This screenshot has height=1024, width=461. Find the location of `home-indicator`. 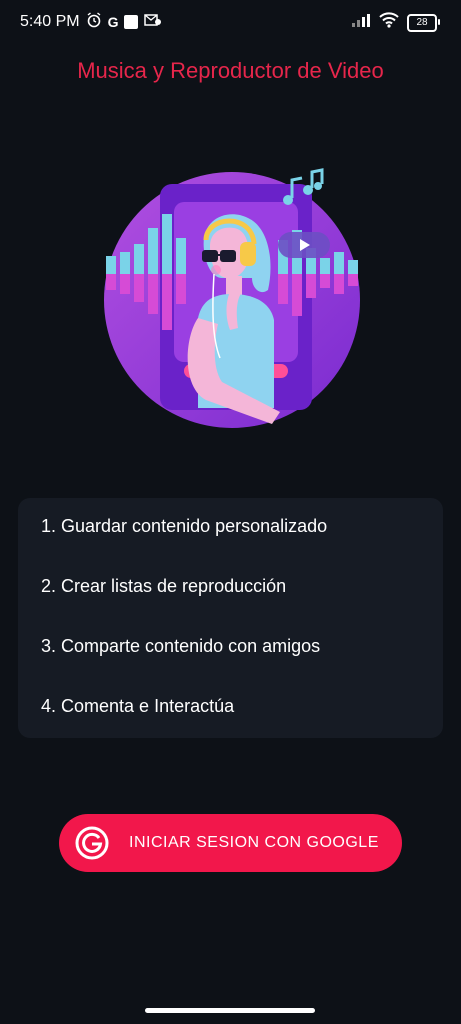

home-indicator is located at coordinates (230, 1010).